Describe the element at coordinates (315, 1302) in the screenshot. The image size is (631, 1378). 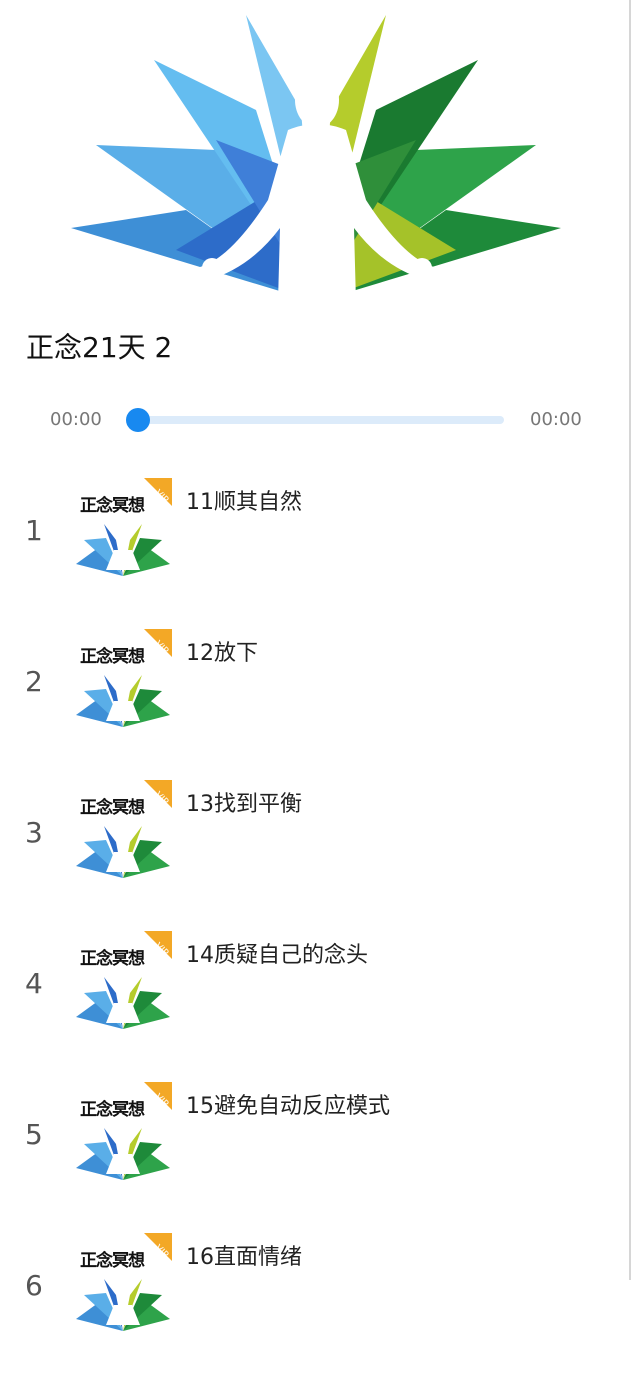
I see `list-item: 6 VIP 正念冥想 16直面情绪` at that location.